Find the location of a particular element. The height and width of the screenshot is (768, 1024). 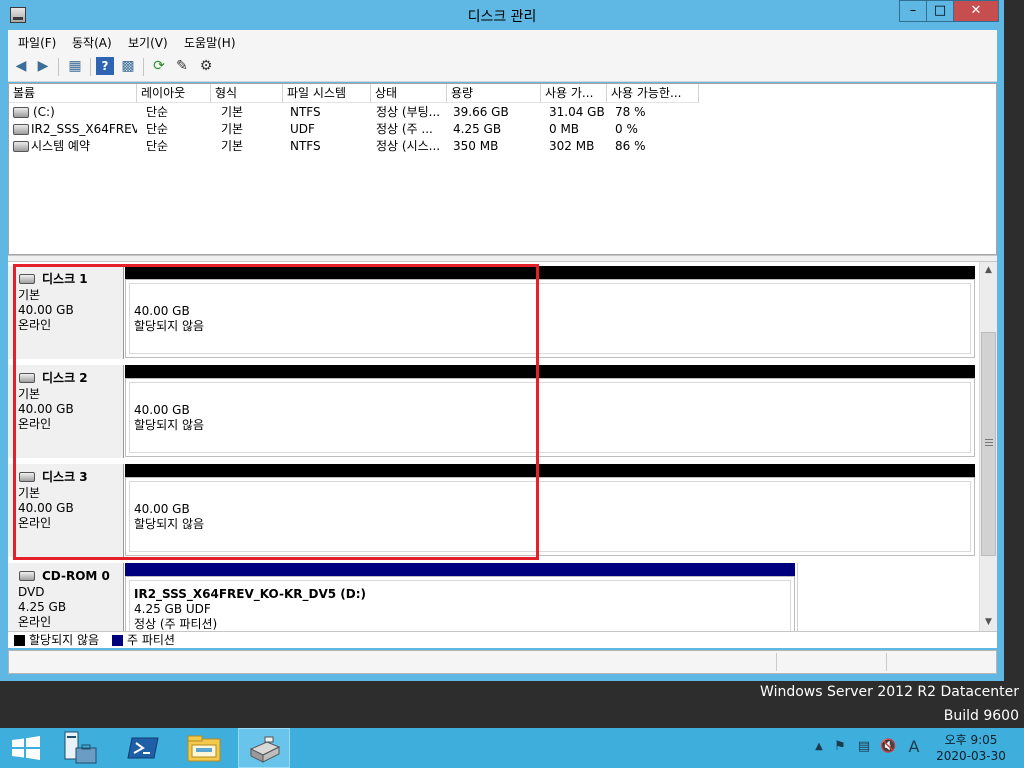

toolbar: ◀ ▶ ▦ ? ▩ ⟳ ✎ ⚙ is located at coordinates (502, 67).